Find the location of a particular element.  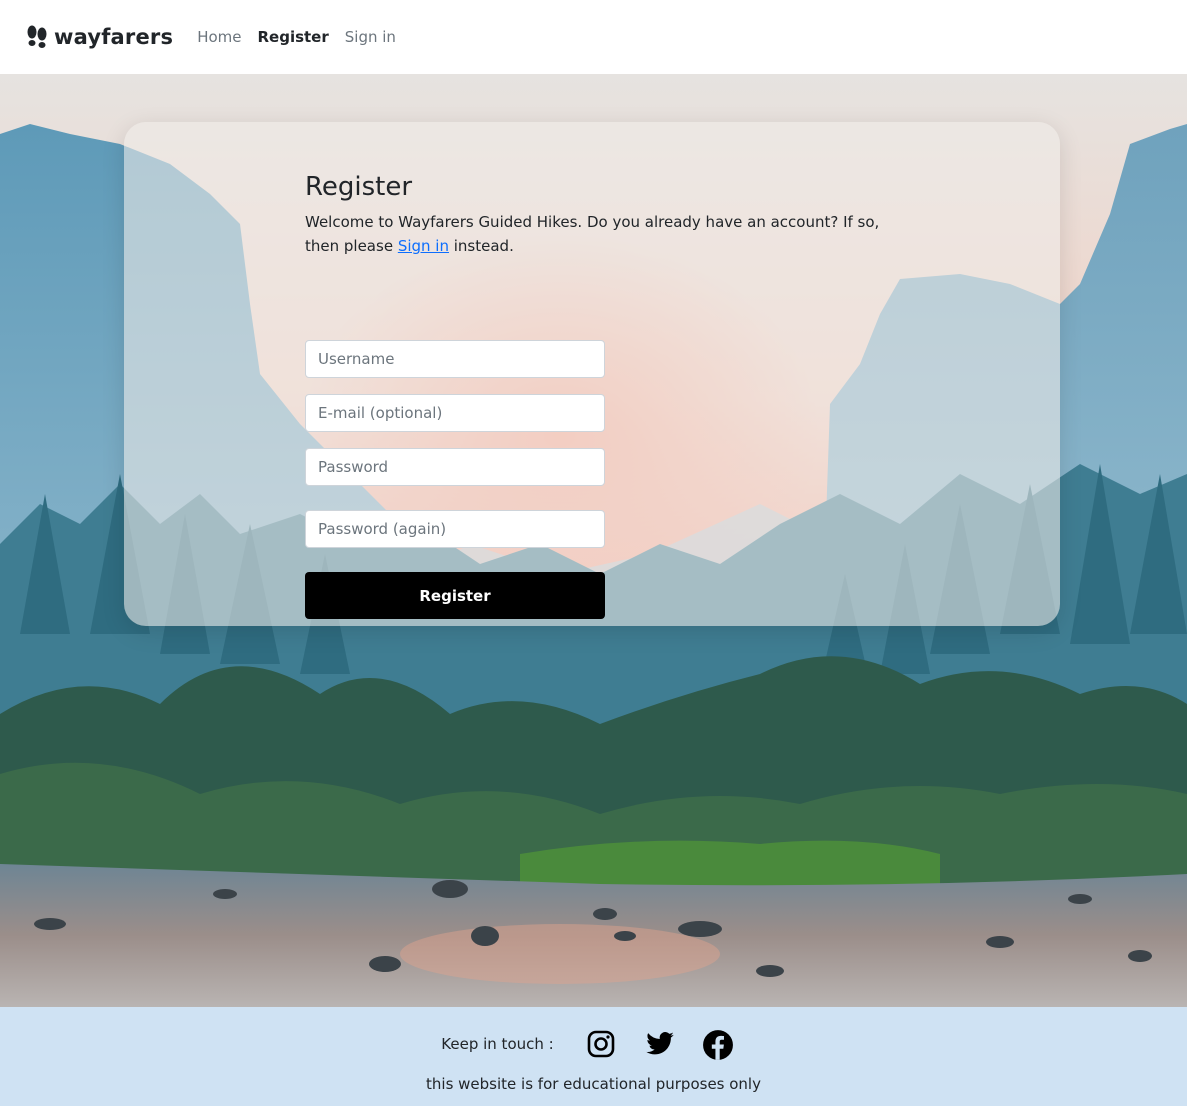

nav-link-sign-in: Sign in is located at coordinates (370, 37).